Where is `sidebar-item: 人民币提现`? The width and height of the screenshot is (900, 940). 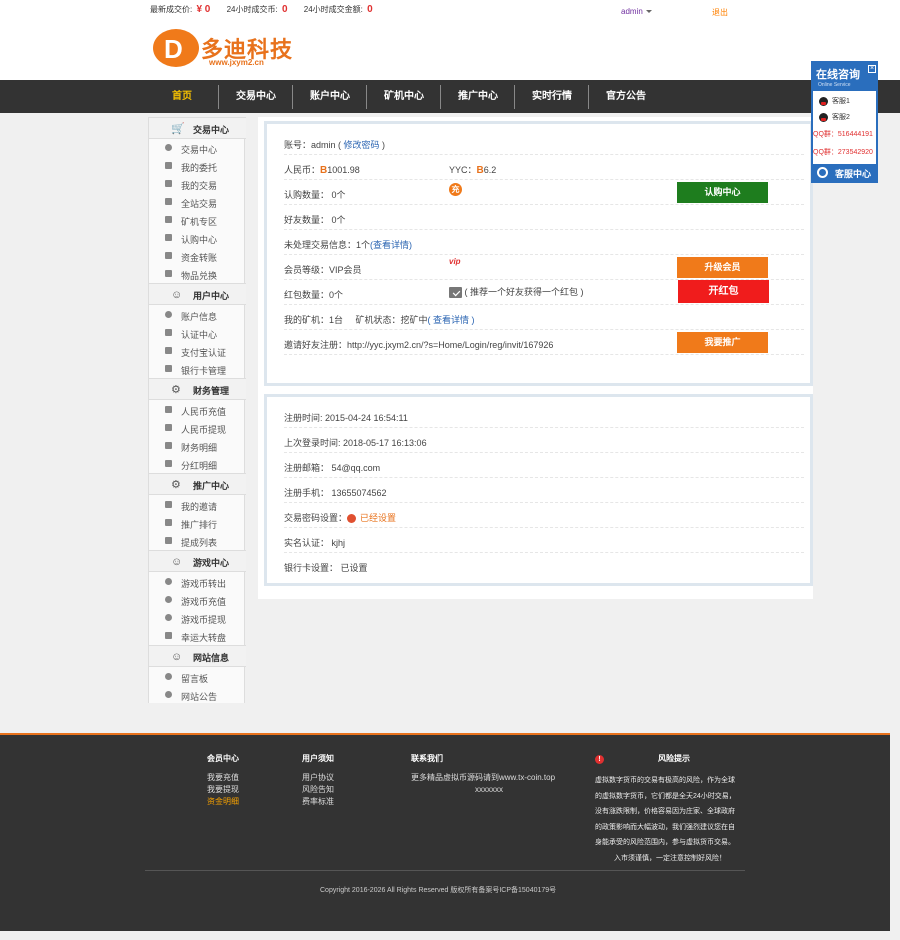
sidebar-item: 人民币提现 is located at coordinates (197, 428).